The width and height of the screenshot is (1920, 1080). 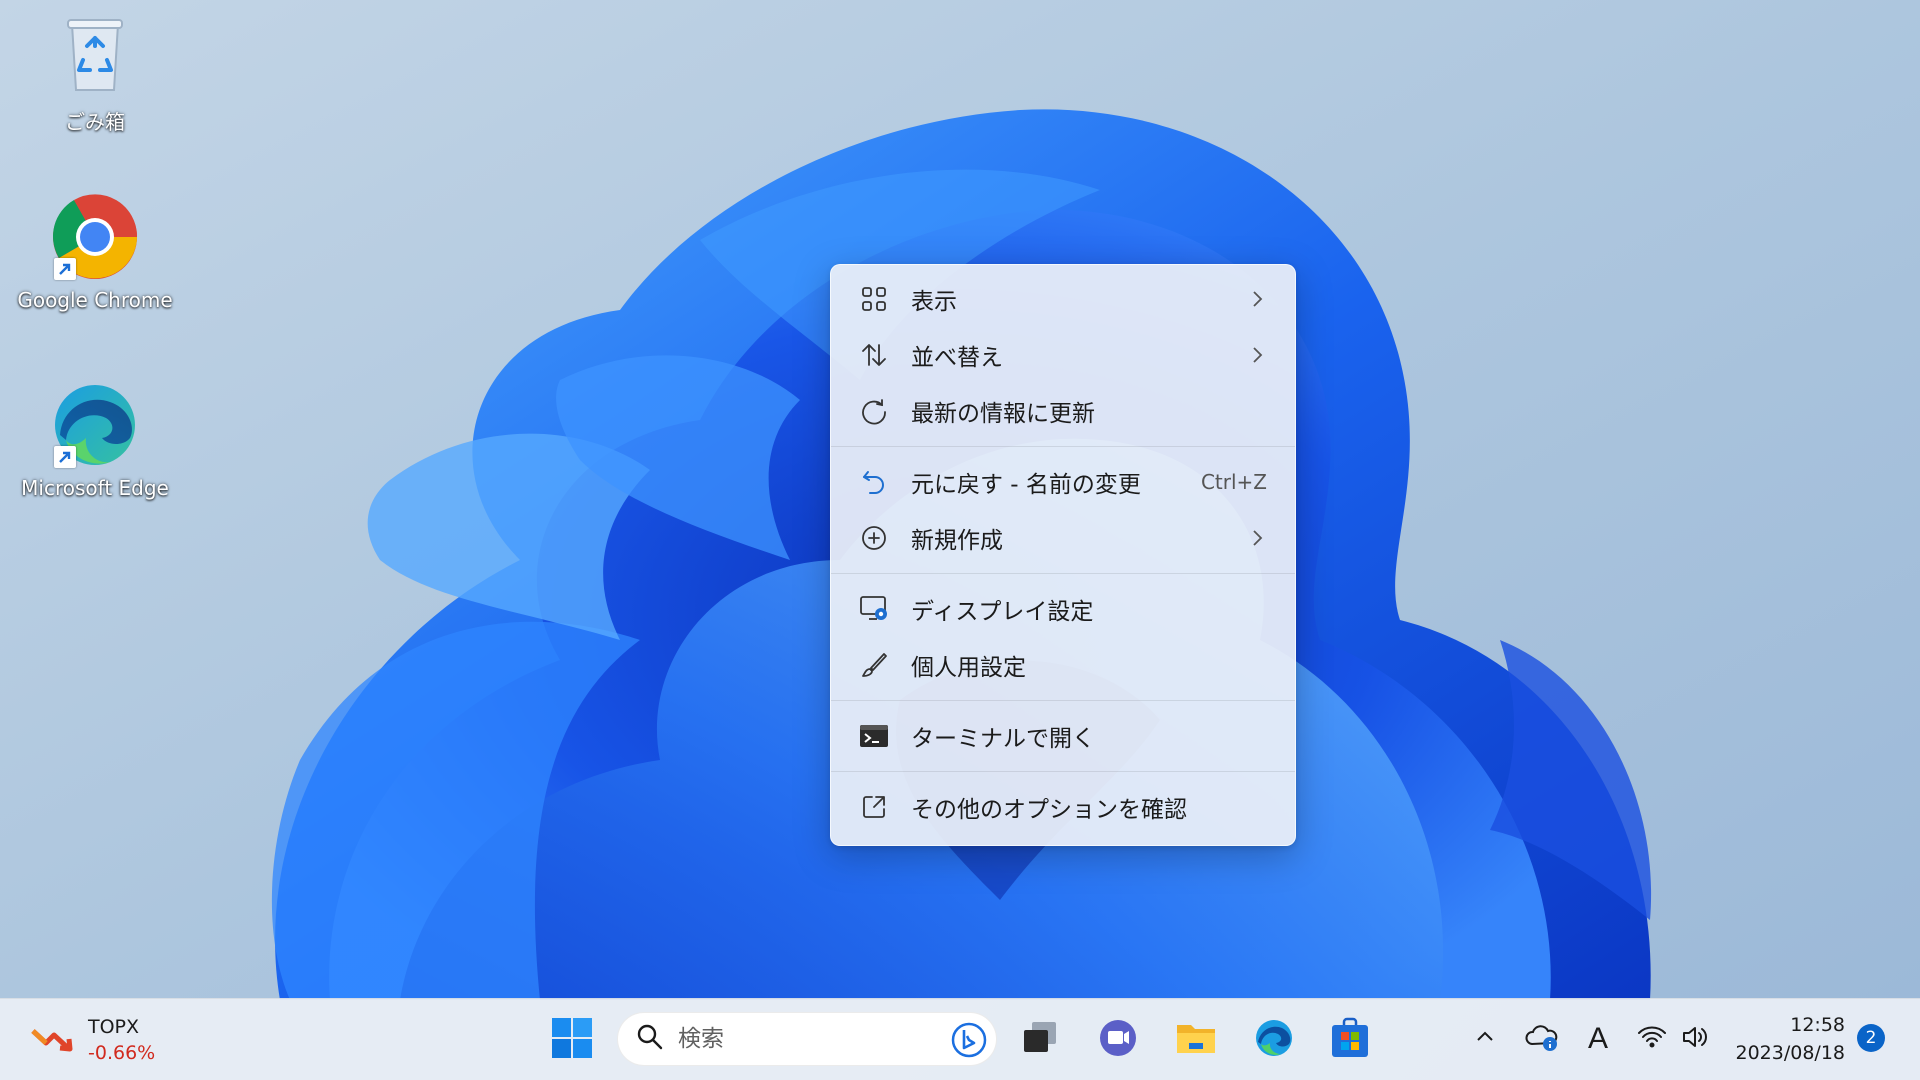 I want to click on terminal-icon, so click(x=874, y=736).